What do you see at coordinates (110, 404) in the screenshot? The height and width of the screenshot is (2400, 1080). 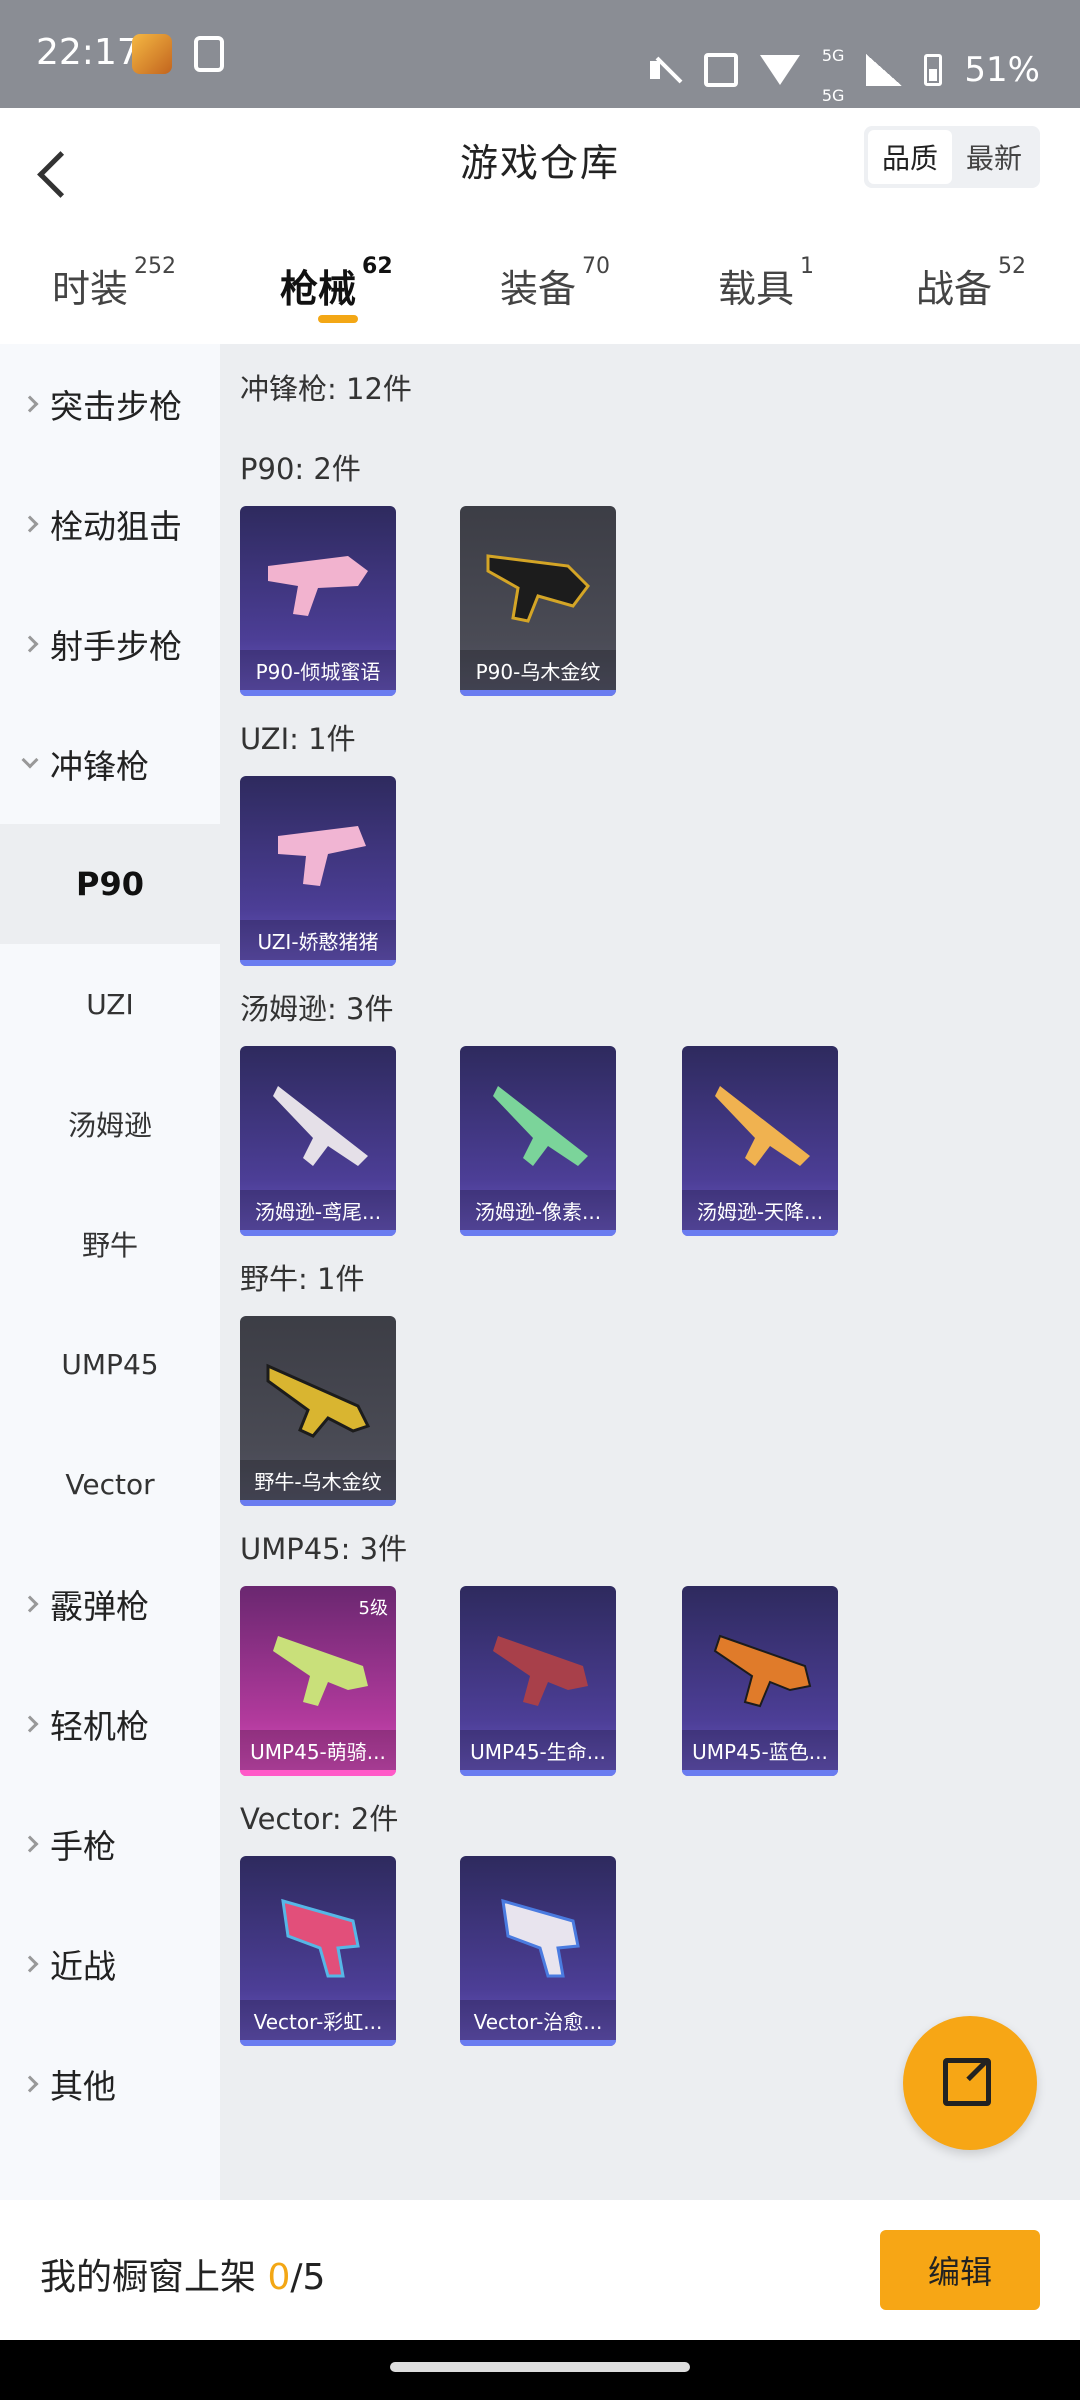 I see `sidebar-item-assault-rifle: 突击步枪` at bounding box center [110, 404].